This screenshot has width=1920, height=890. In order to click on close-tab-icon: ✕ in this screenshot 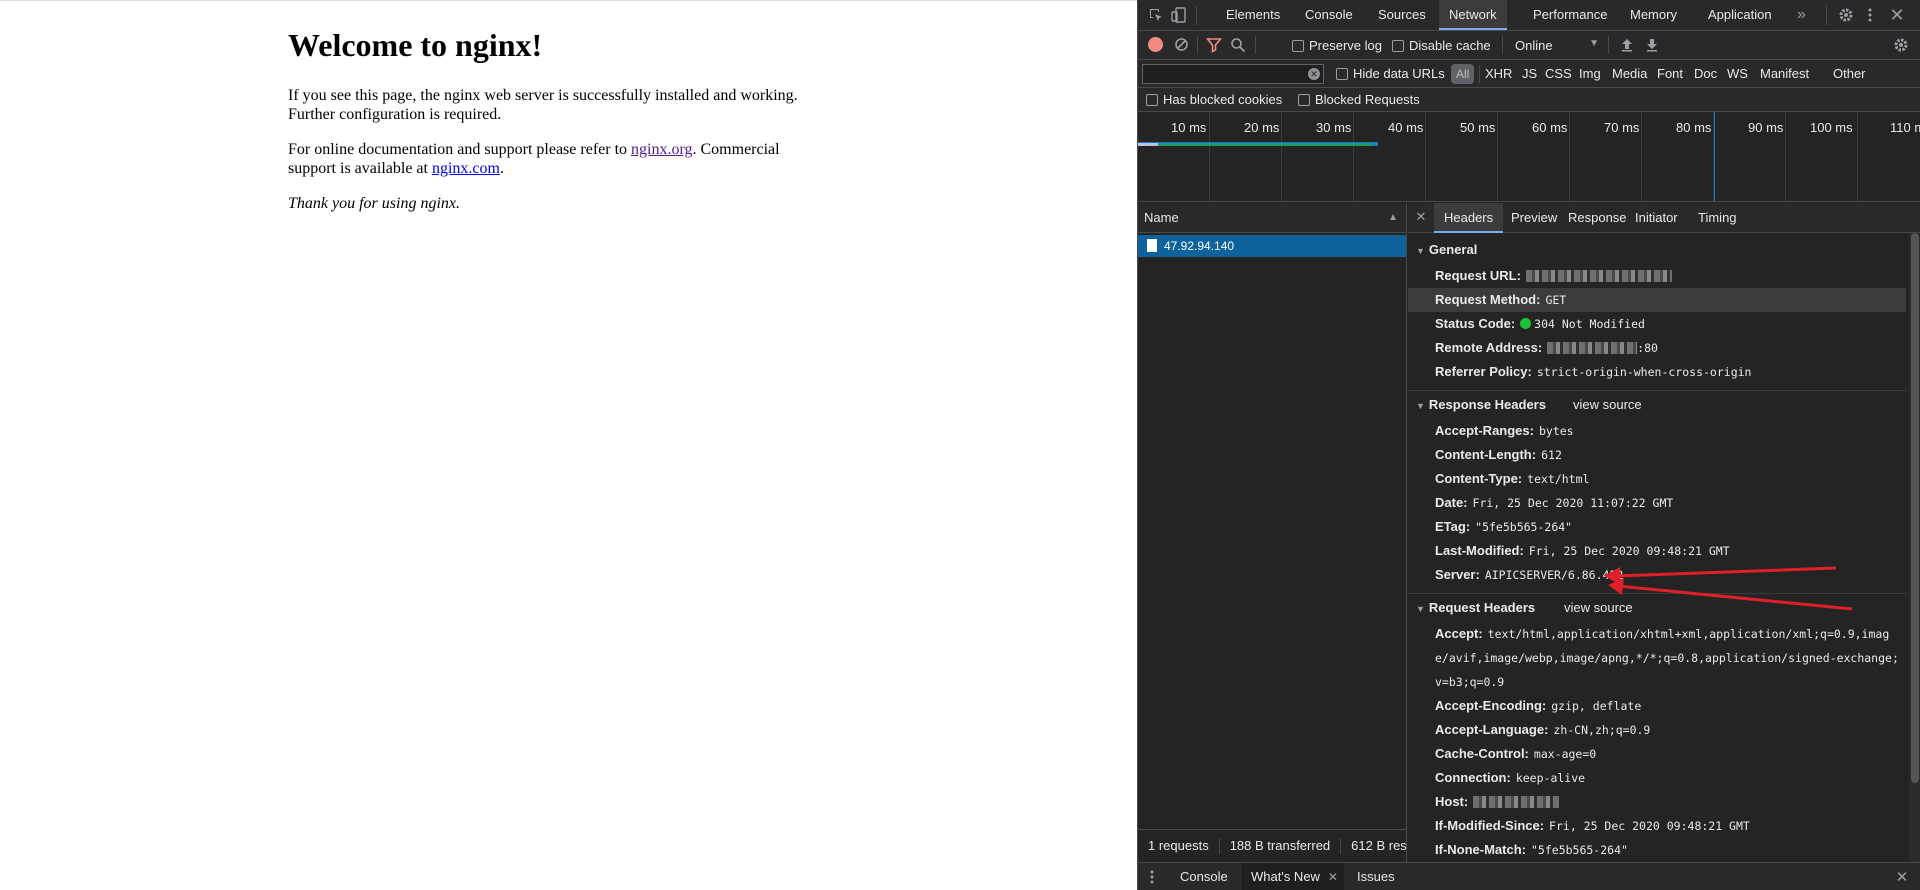, I will do `click(1333, 876)`.